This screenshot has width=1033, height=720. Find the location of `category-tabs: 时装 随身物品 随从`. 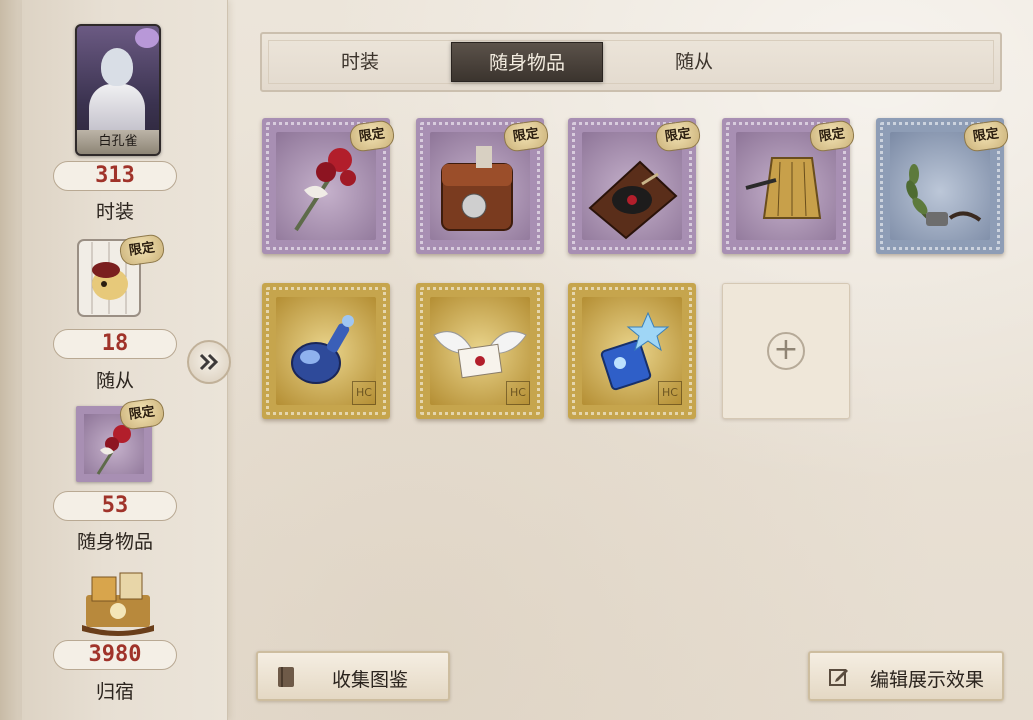

category-tabs: 时装 随身物品 随从 is located at coordinates (631, 62).